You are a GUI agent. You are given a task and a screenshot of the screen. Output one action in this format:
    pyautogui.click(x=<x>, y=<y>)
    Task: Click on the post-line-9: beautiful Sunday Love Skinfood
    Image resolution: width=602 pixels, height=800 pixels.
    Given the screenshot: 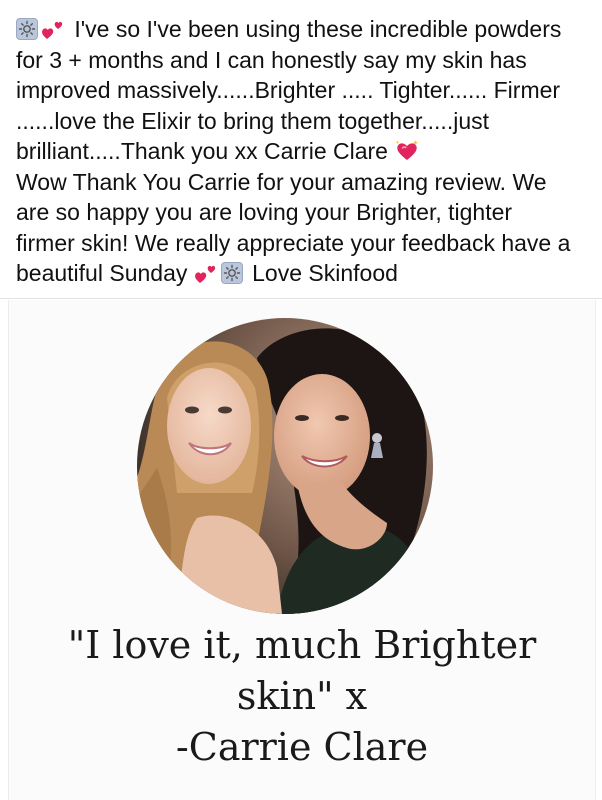 What is the action you would take?
    pyautogui.click(x=305, y=273)
    